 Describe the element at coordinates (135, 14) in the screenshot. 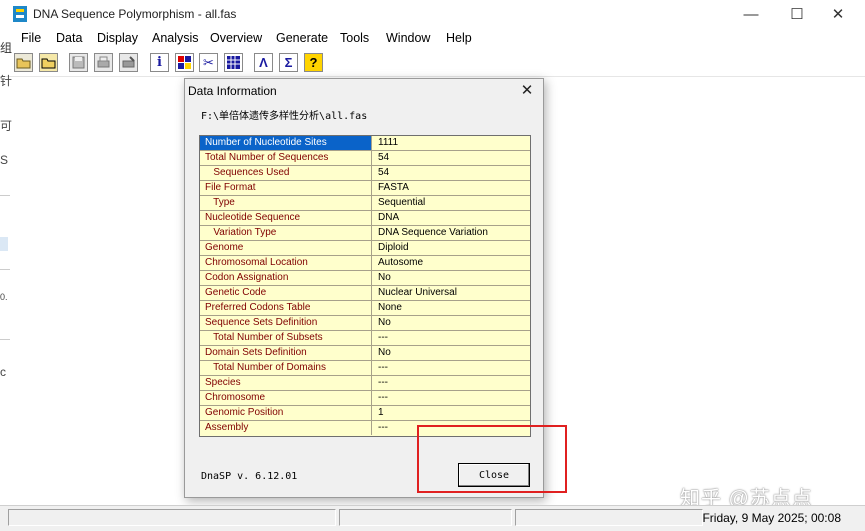

I see `window-title: DNA Sequence Polymorphism - all.fas` at that location.